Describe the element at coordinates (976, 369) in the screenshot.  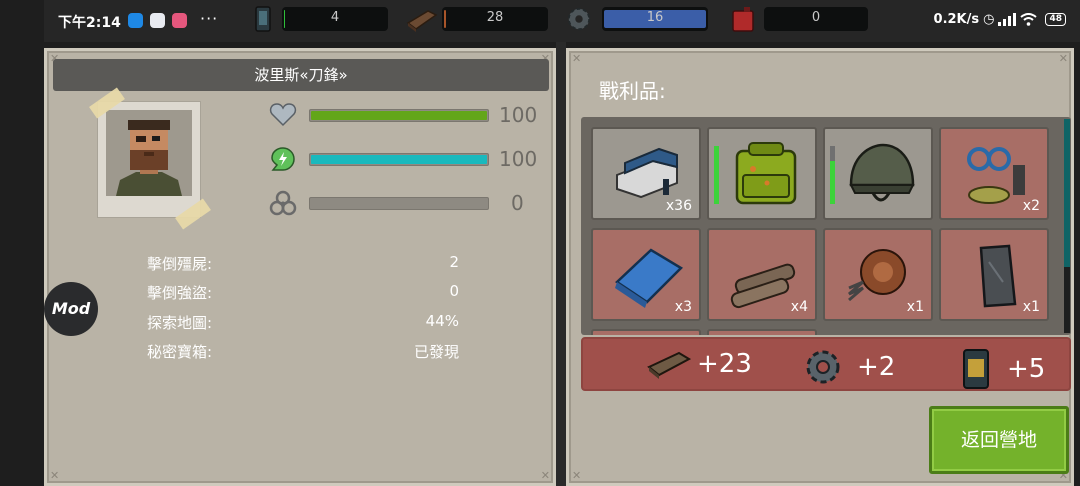
I see `battery-icon` at that location.